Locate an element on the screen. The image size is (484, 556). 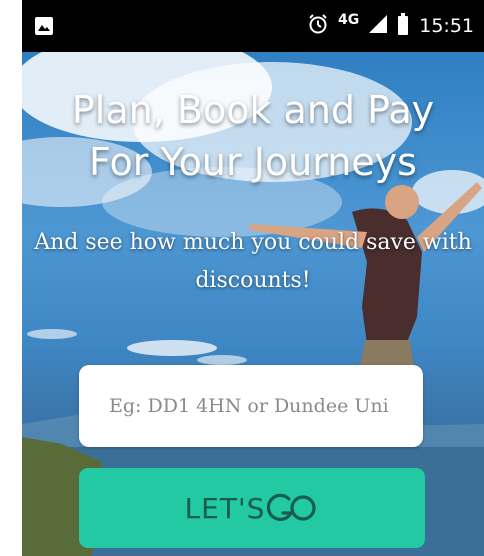
network-type: 4G is located at coordinates (349, 20).